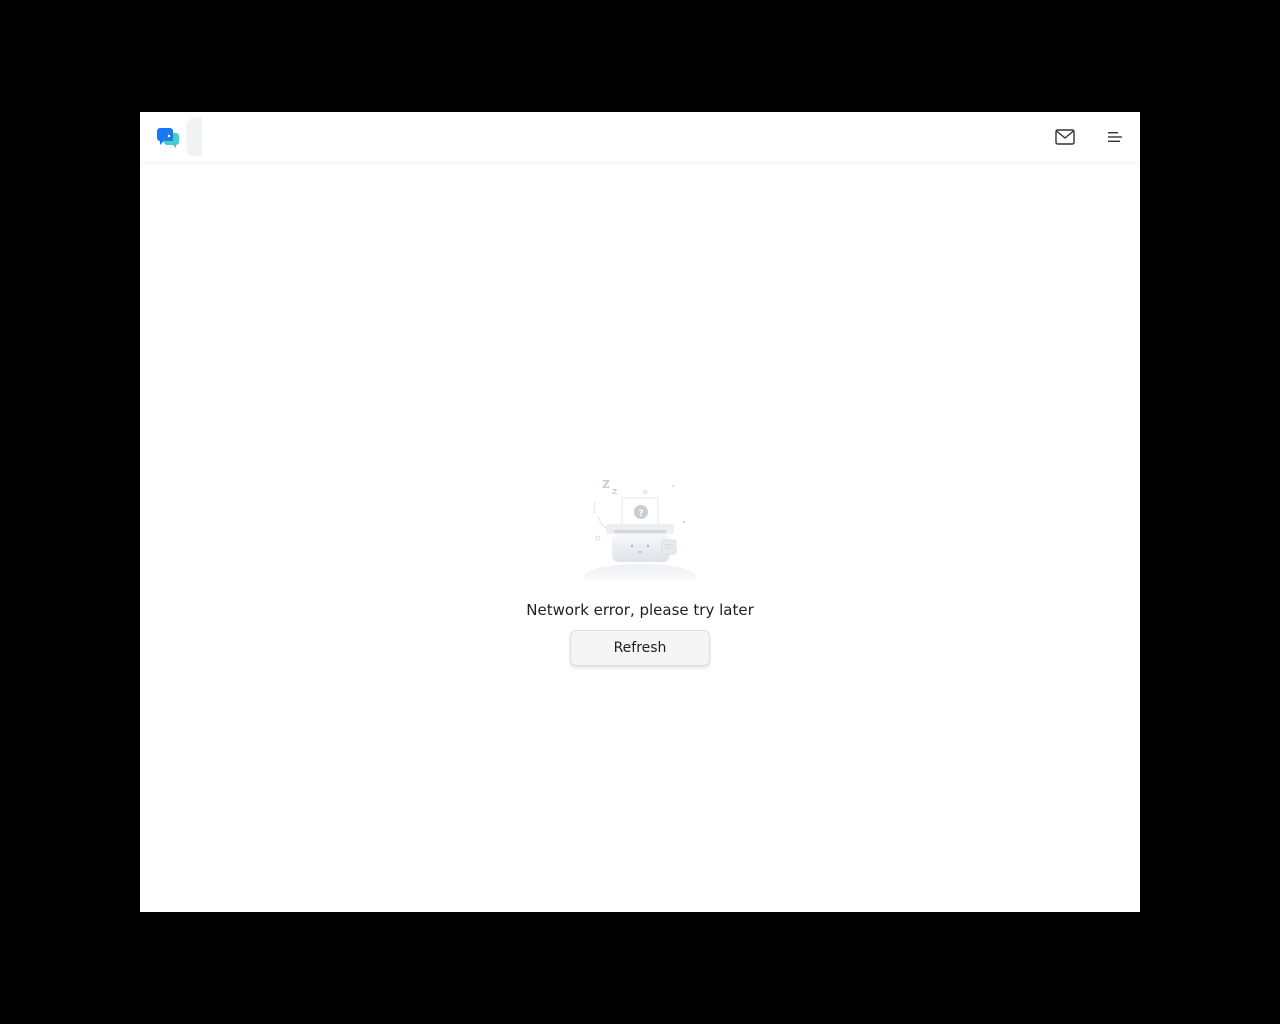  What do you see at coordinates (168, 137) in the screenshot?
I see `app-logo-icon` at bounding box center [168, 137].